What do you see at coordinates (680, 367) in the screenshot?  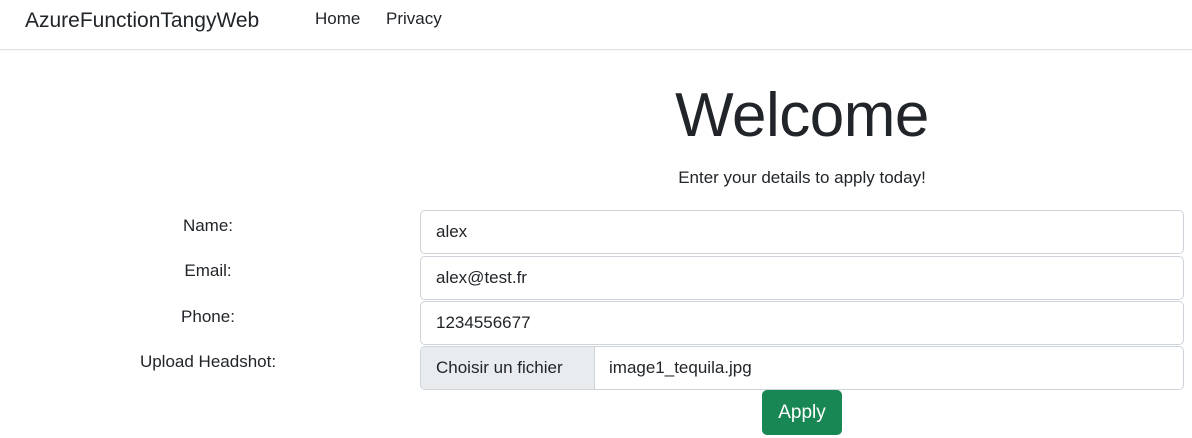 I see `selected-file-name: image1_tequila.jpg` at bounding box center [680, 367].